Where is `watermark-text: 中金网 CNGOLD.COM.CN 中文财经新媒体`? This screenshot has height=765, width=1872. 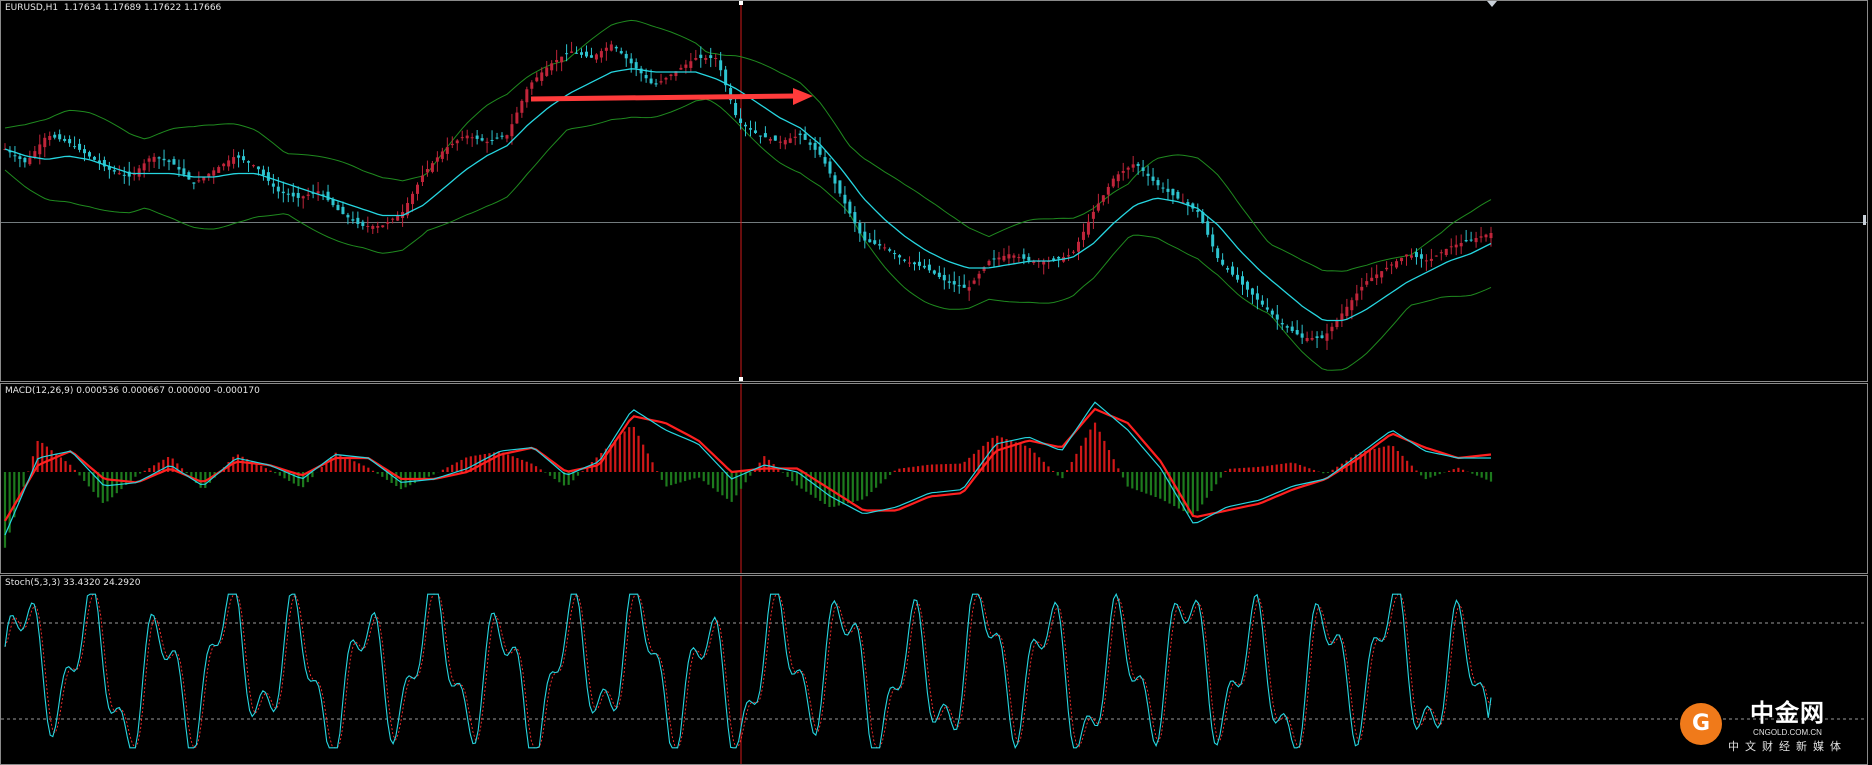 watermark-text: 中金网 CNGOLD.COM.CN 中文财经新媒体 is located at coordinates (1787, 723).